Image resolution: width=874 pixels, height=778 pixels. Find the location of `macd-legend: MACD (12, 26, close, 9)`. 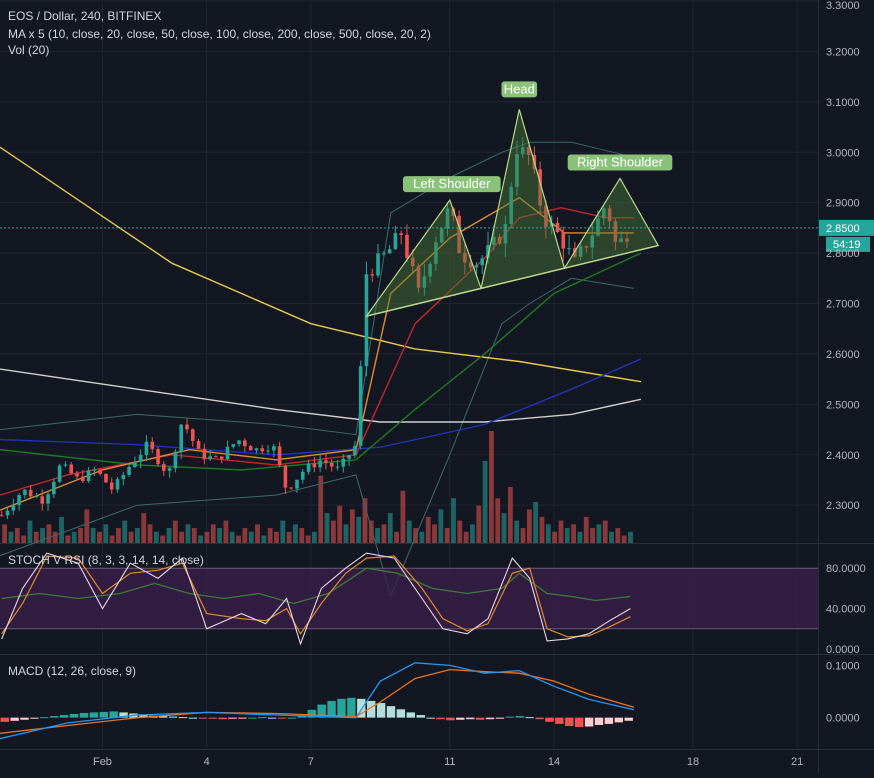

macd-legend: MACD (12, 26, close, 9) is located at coordinates (72, 671).